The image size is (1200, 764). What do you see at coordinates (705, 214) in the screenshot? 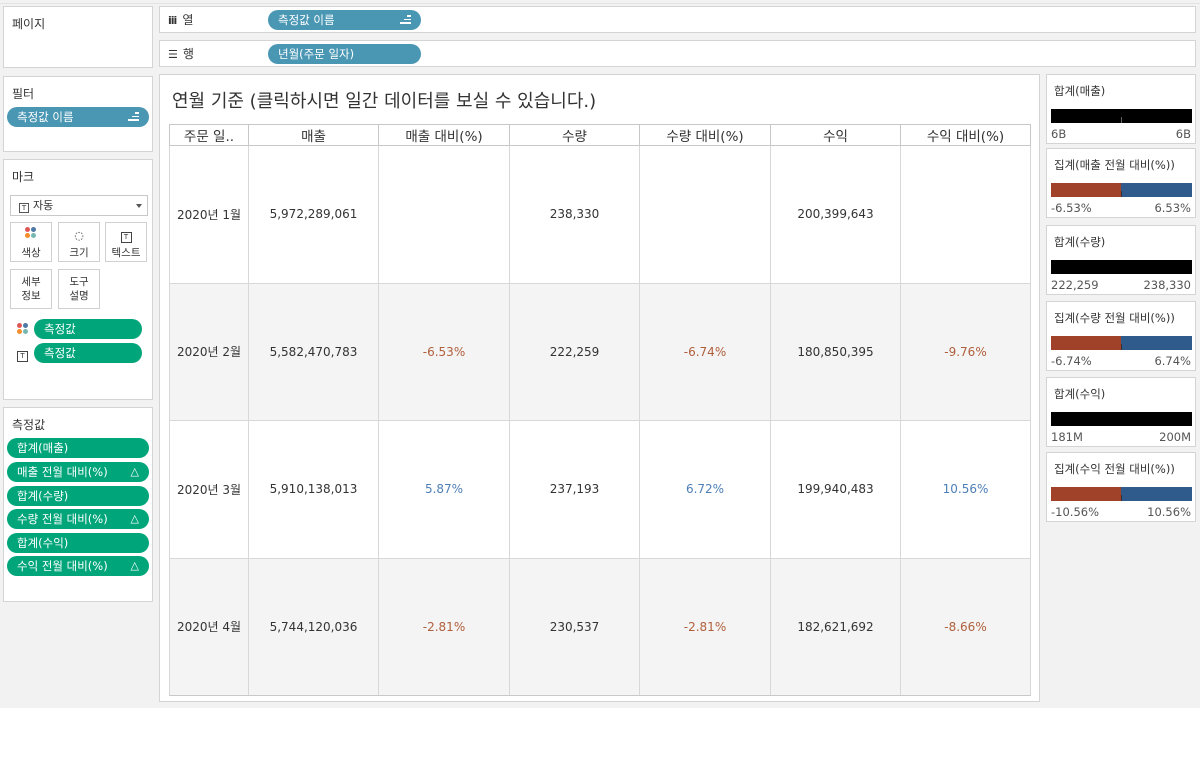
I see `quantity-pct-cell` at bounding box center [705, 214].